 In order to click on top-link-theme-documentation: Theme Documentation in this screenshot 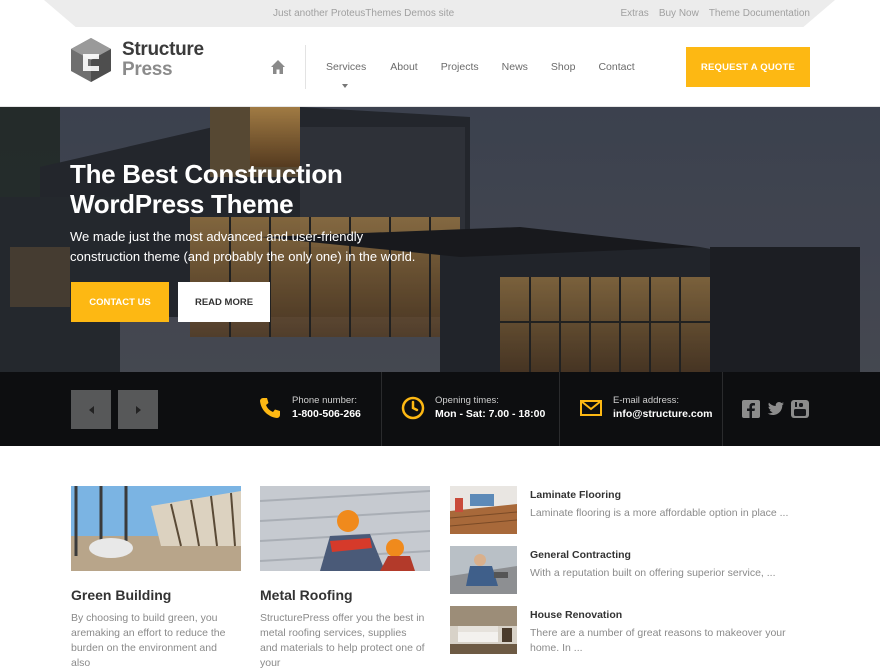, I will do `click(759, 13)`.